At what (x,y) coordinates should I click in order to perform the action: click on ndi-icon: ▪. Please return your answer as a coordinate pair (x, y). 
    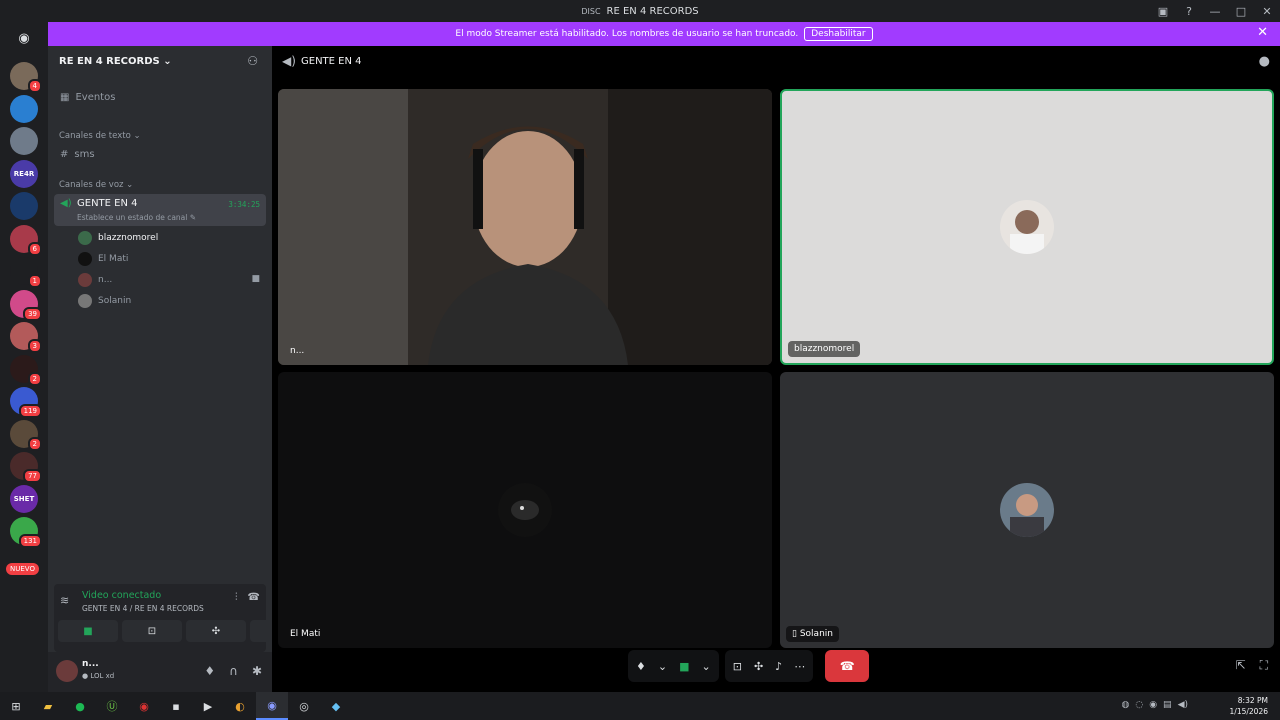
    Looking at the image, I should click on (176, 706).